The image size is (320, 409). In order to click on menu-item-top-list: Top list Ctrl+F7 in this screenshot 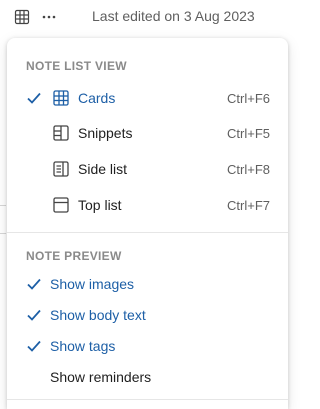, I will do `click(147, 205)`.